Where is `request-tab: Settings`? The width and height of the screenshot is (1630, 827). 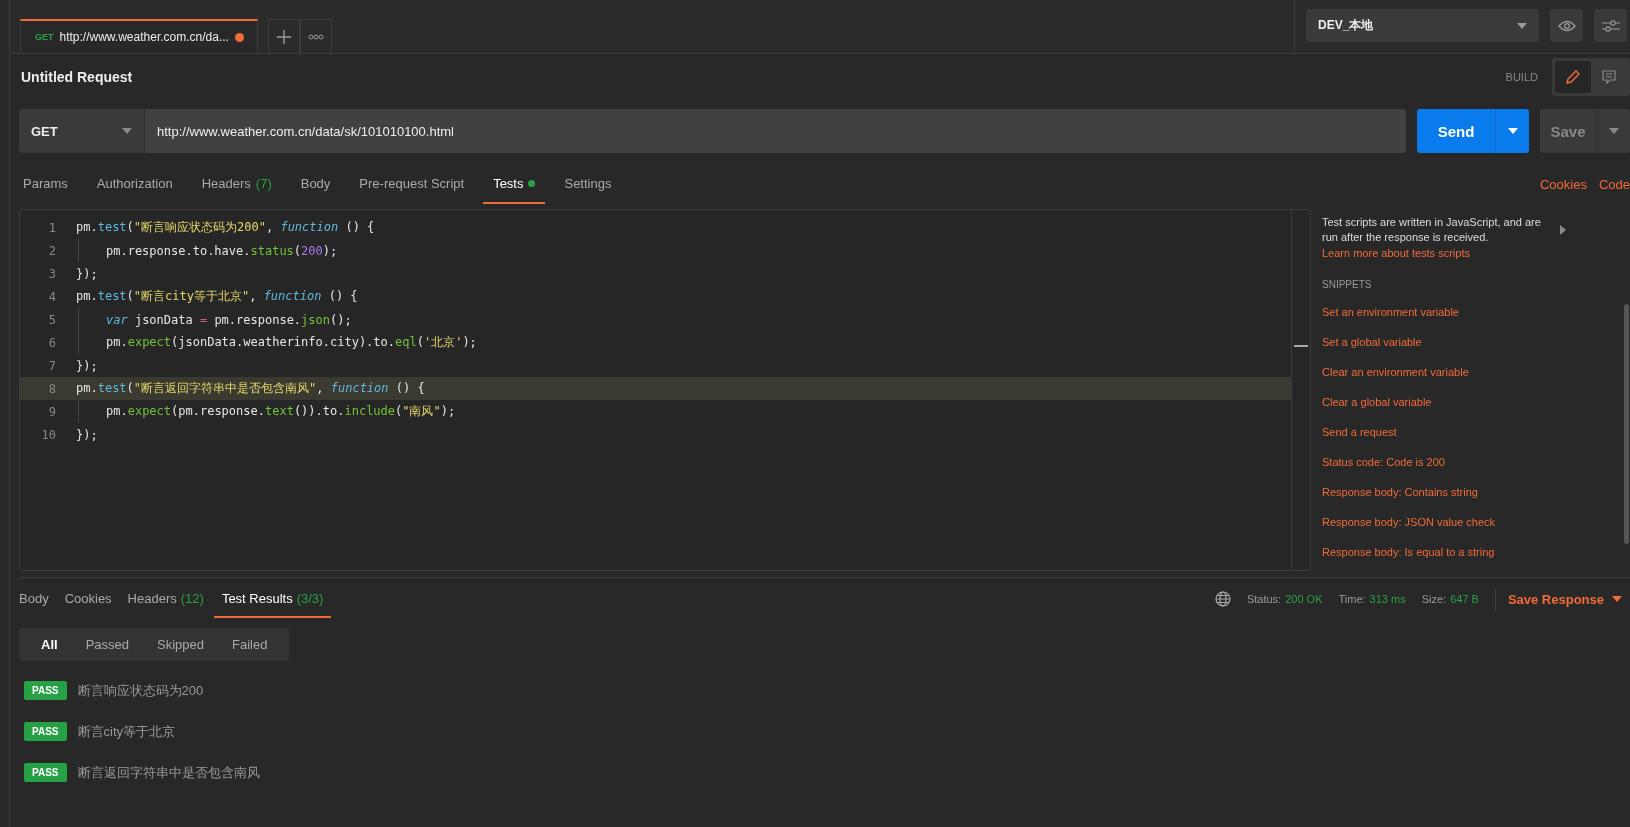
request-tab: Settings is located at coordinates (588, 184).